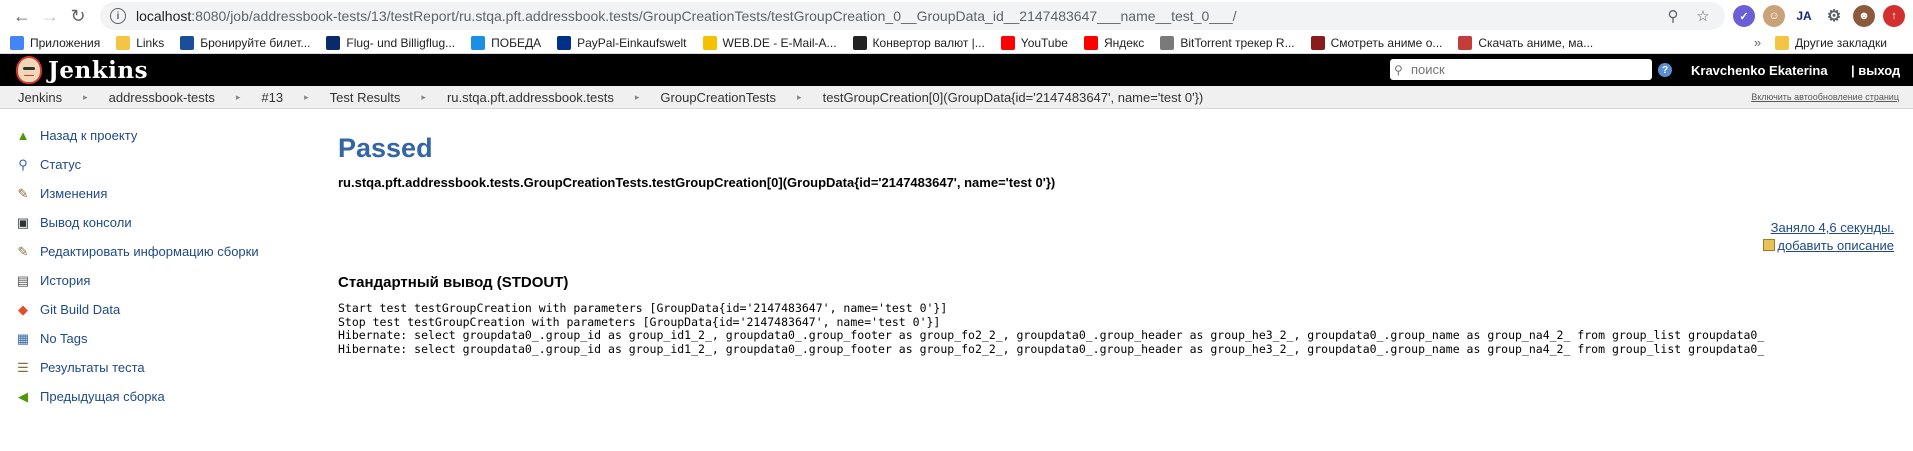 Image resolution: width=1913 pixels, height=451 pixels. What do you see at coordinates (1673, 16) in the screenshot?
I see `zoom-icon: ⚲` at bounding box center [1673, 16].